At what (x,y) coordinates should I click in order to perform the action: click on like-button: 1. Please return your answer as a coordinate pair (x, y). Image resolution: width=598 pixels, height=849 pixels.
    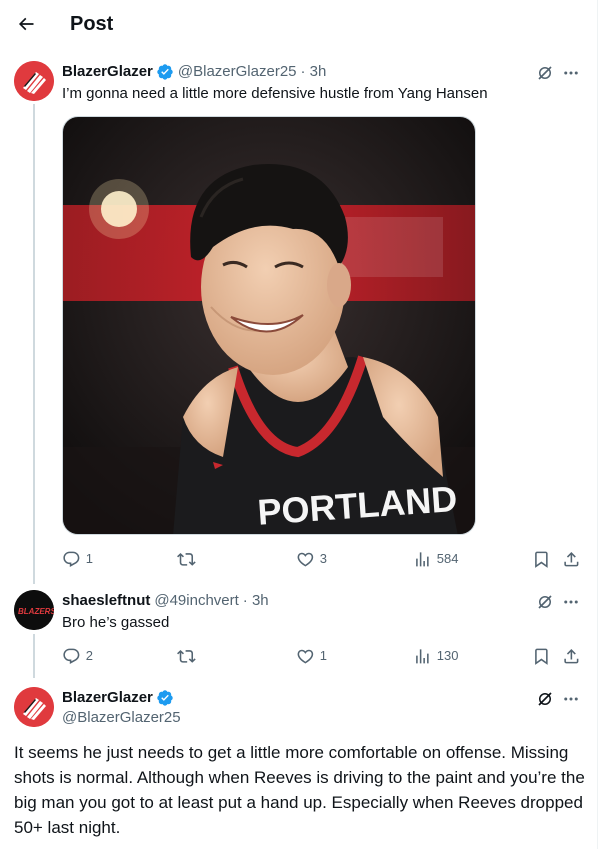
    Looking at the image, I should click on (311, 656).